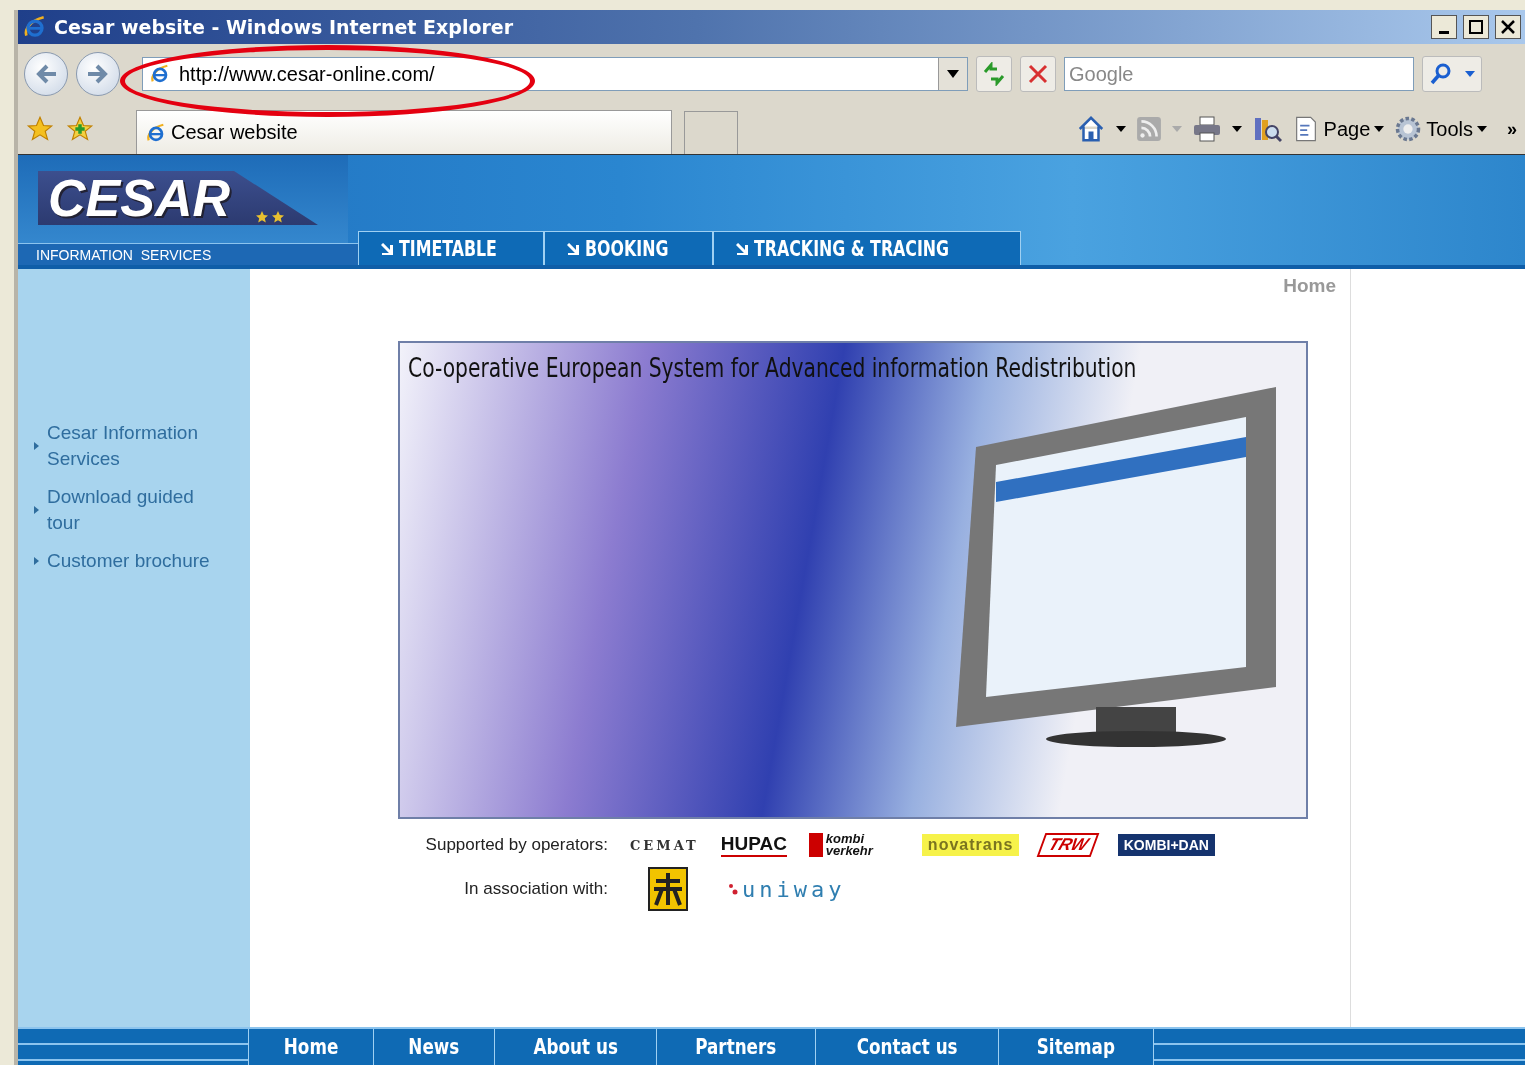 The width and height of the screenshot is (1525, 1065). Describe the element at coordinates (1239, 74) in the screenshot. I see `search-field: Google` at that location.